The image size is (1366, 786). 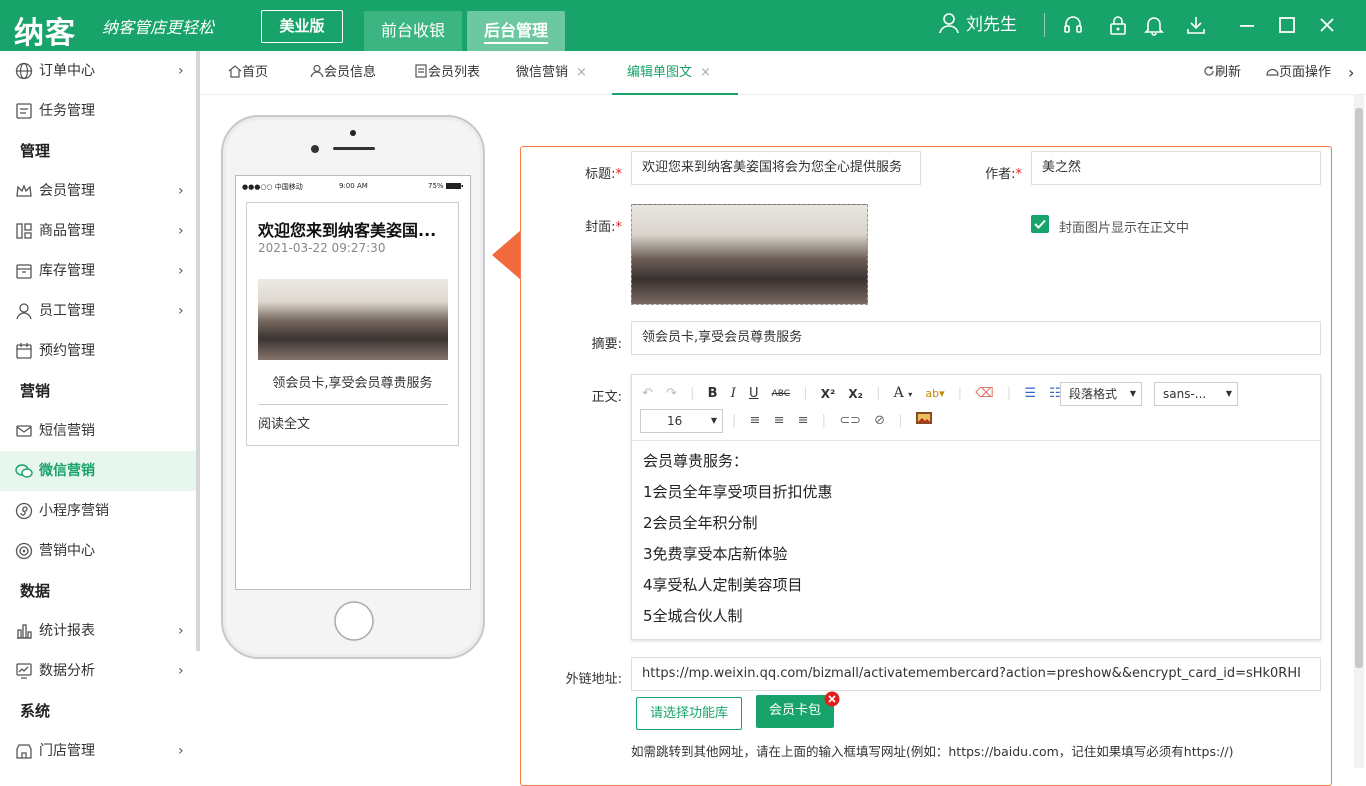 What do you see at coordinates (413, 31) in the screenshot?
I see `nav-front-cashier: 前台收银` at bounding box center [413, 31].